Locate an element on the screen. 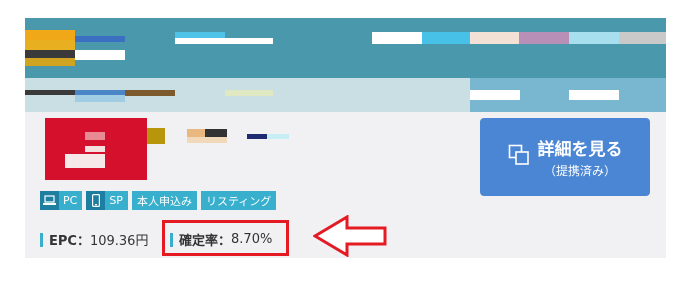 This screenshot has height=293, width=691. tag-label: SP is located at coordinates (116, 200).